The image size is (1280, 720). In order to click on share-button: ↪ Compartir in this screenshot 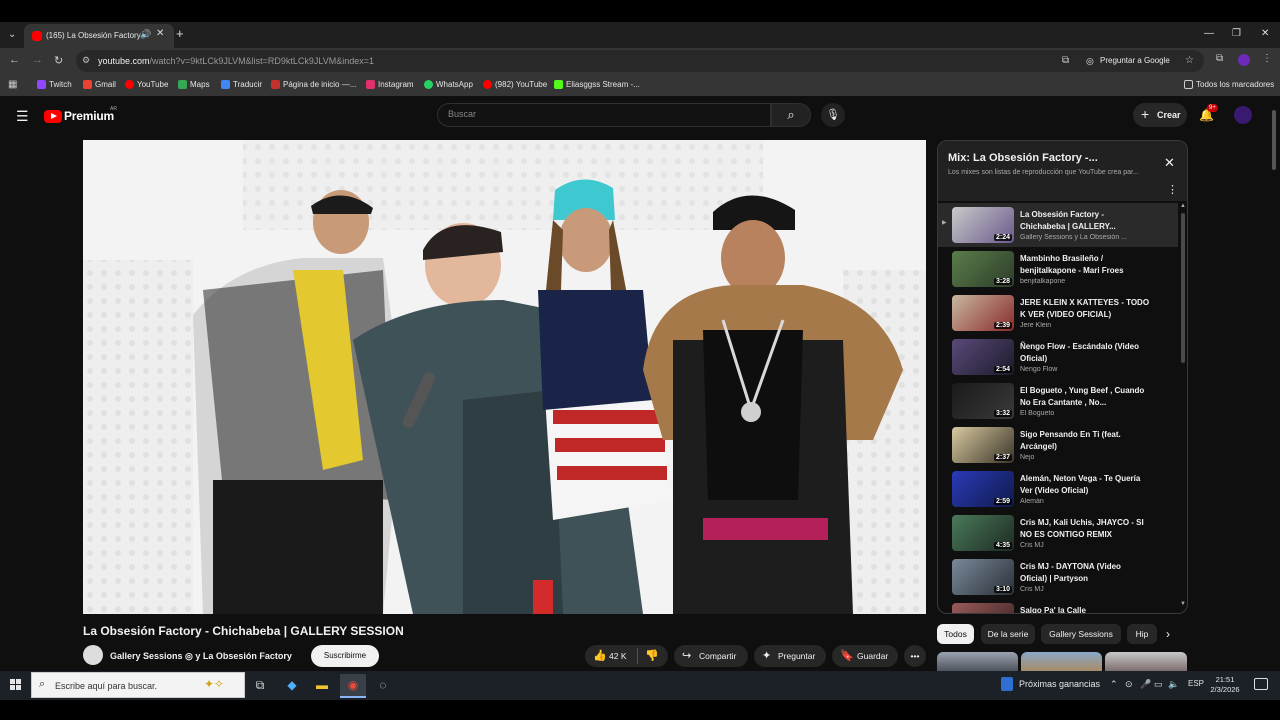, I will do `click(711, 656)`.